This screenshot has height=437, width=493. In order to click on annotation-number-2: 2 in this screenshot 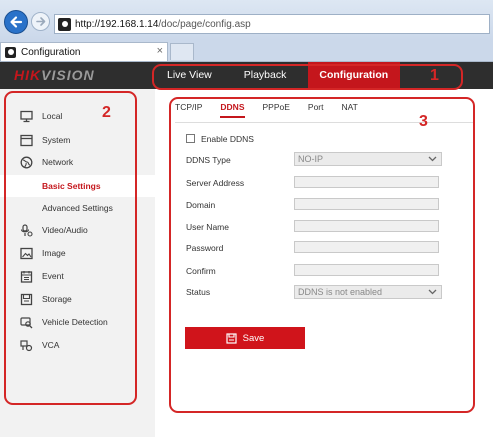, I will do `click(106, 112)`.